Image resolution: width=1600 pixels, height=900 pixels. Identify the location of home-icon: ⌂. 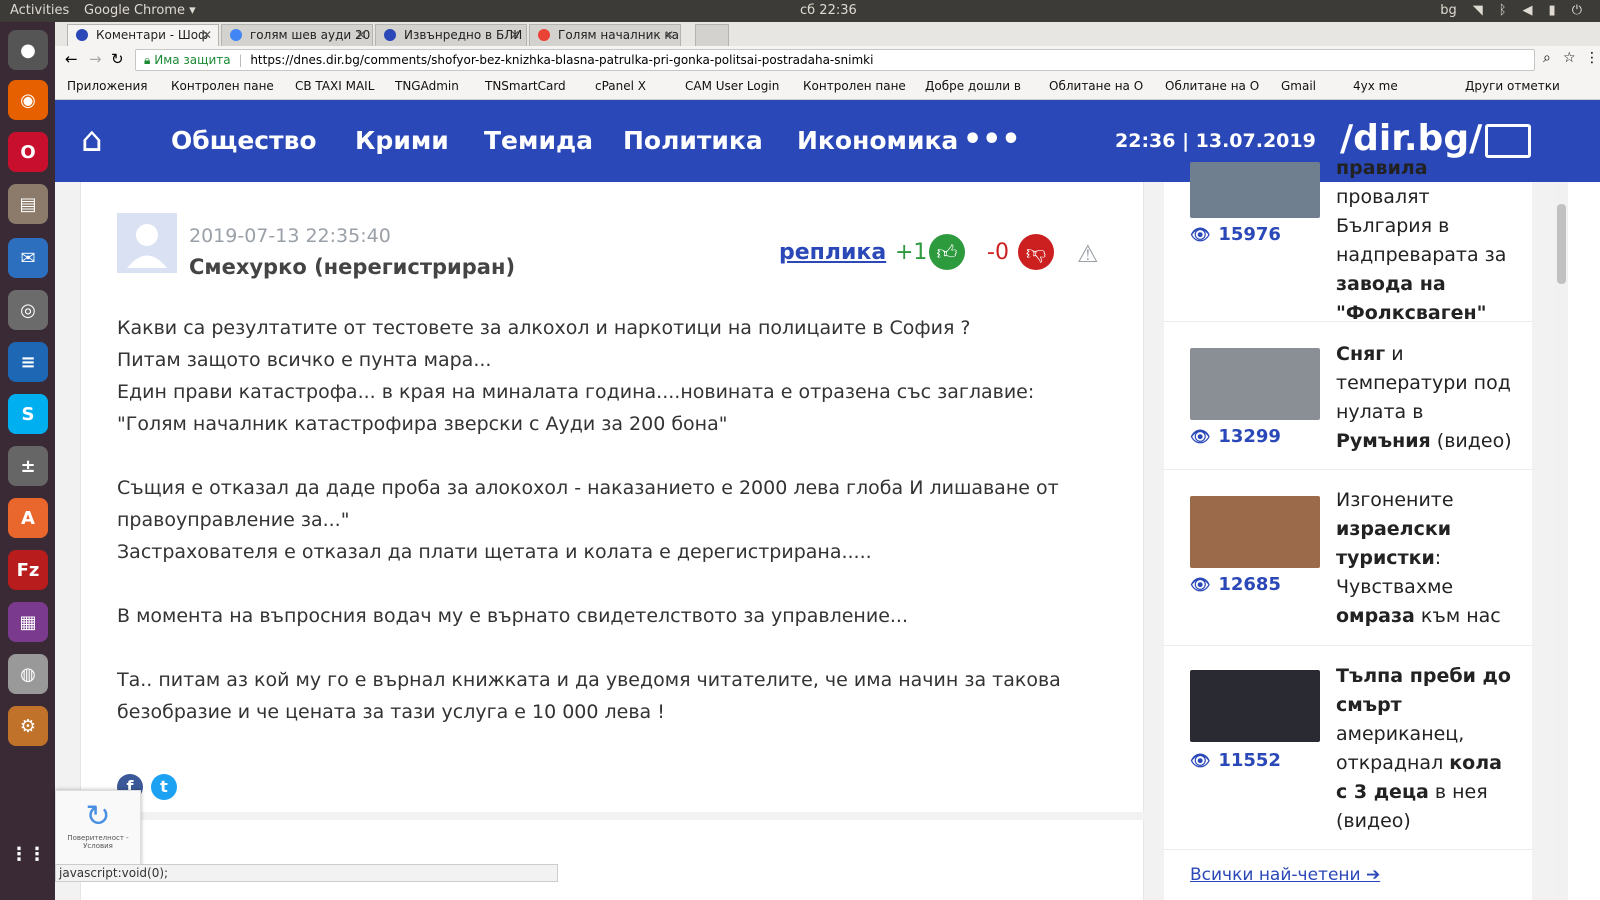
(92, 140).